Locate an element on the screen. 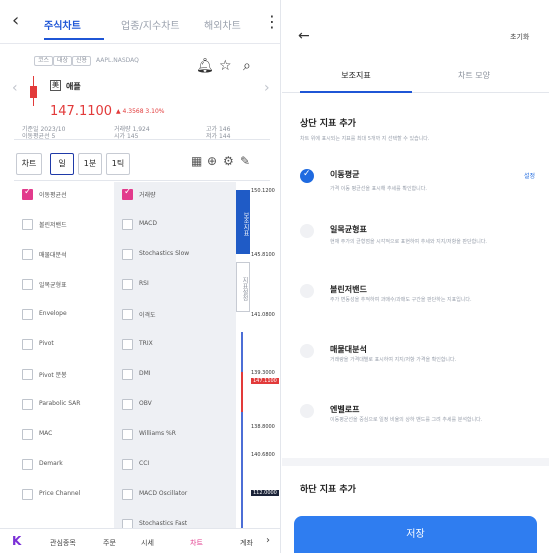 The height and width of the screenshot is (553, 549). period-1tick-button: 1틱 is located at coordinates (118, 164).